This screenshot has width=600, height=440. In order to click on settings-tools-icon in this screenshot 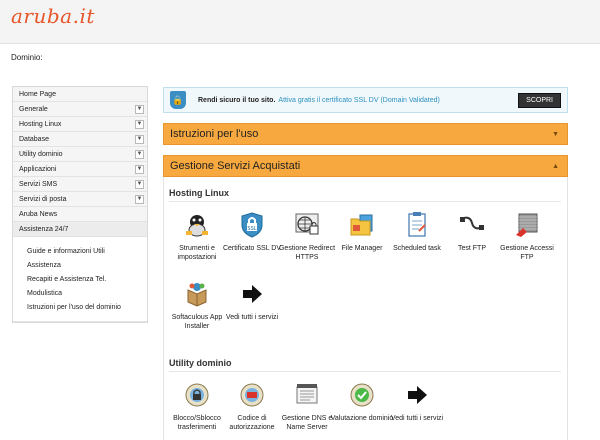, I will do `click(197, 225)`.